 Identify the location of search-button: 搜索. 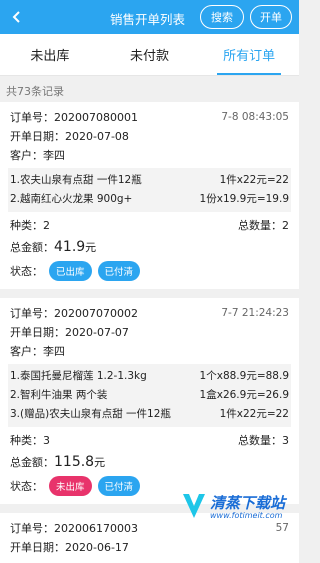
(222, 17).